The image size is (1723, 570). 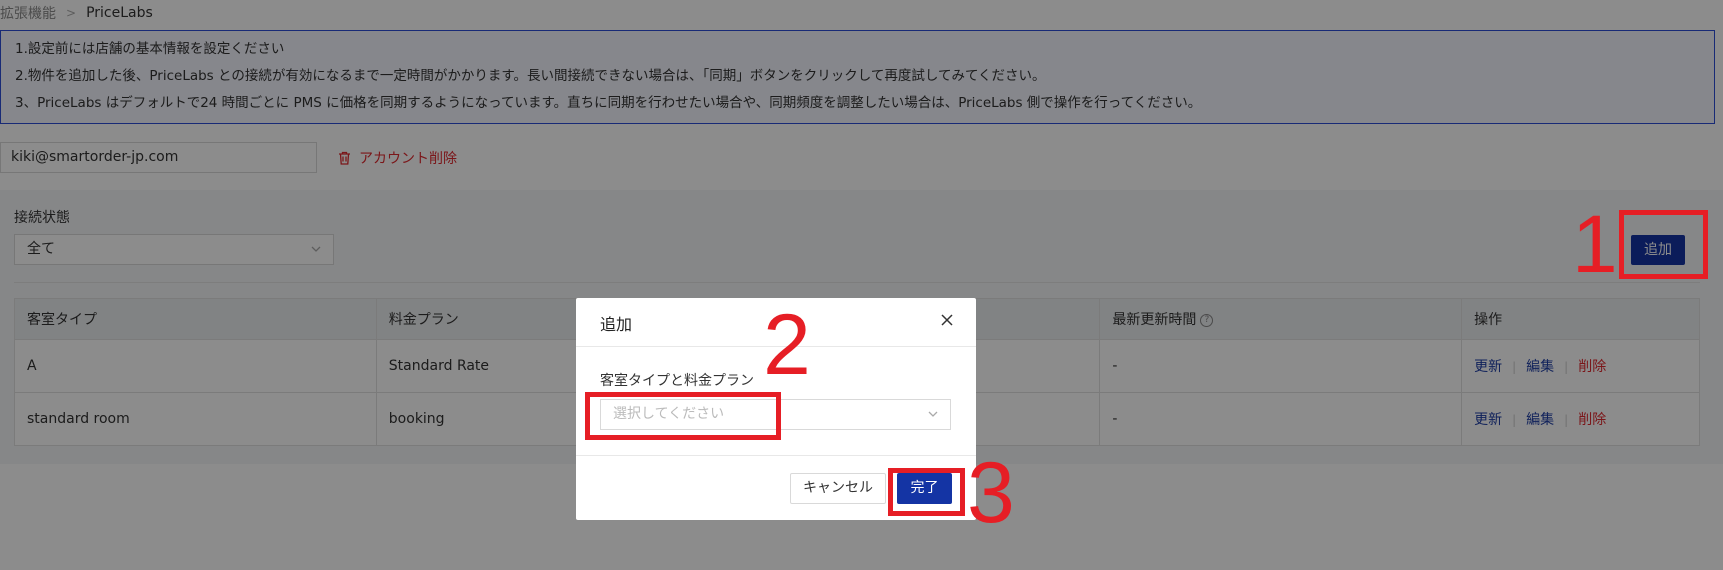 I want to click on dialog-title: 追加, so click(x=616, y=324).